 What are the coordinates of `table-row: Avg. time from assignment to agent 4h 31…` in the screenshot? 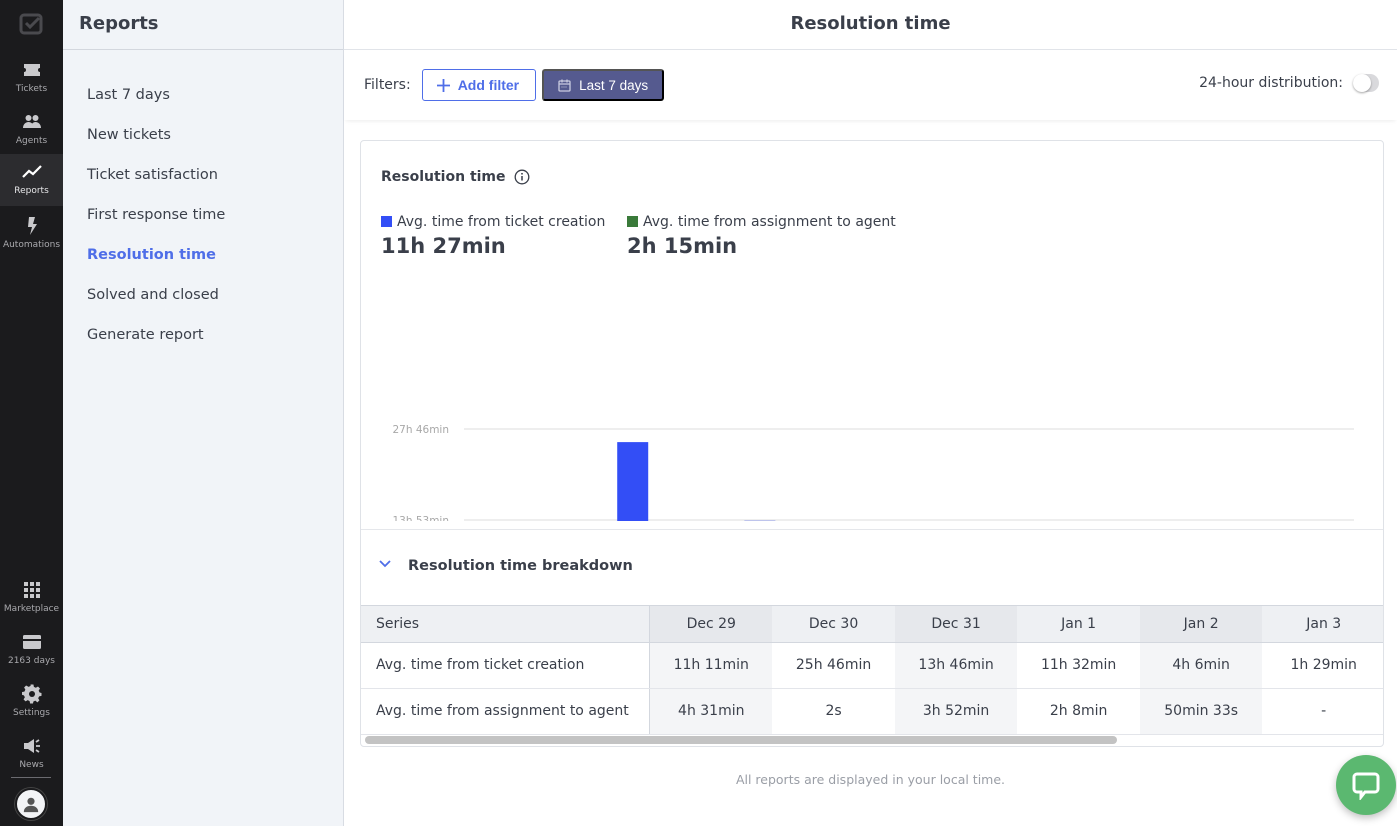 It's located at (872, 711).